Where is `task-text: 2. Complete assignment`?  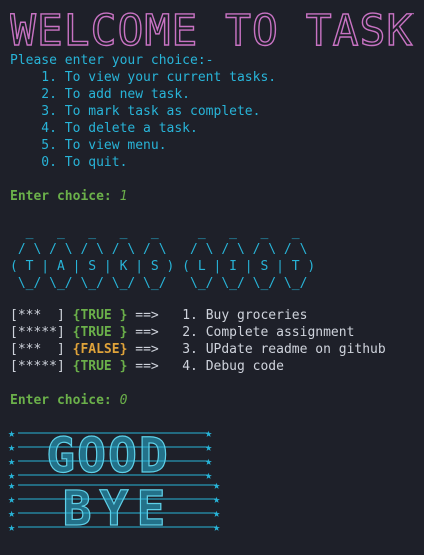 task-text: 2. Complete assignment is located at coordinates (256, 332).